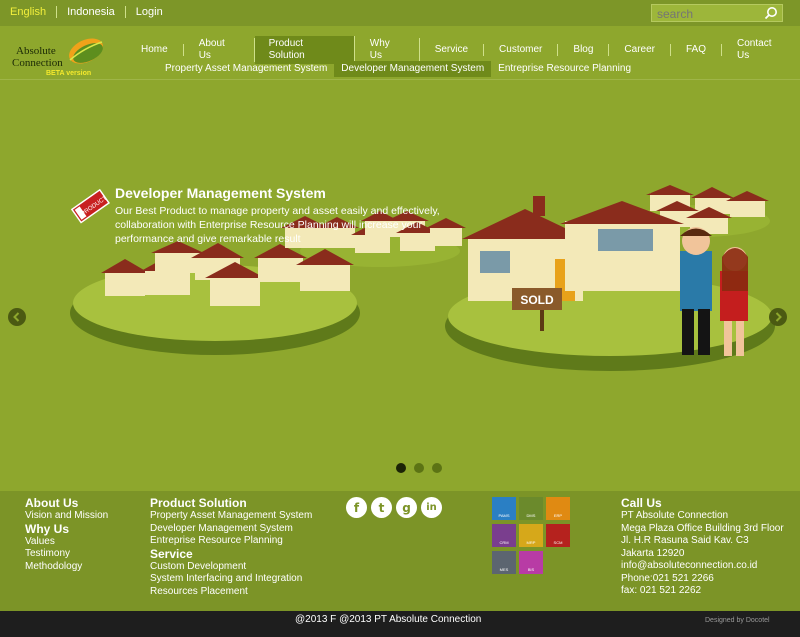 Image resolution: width=800 pixels, height=637 pixels. I want to click on app-dms-icon: DMS, so click(531, 508).